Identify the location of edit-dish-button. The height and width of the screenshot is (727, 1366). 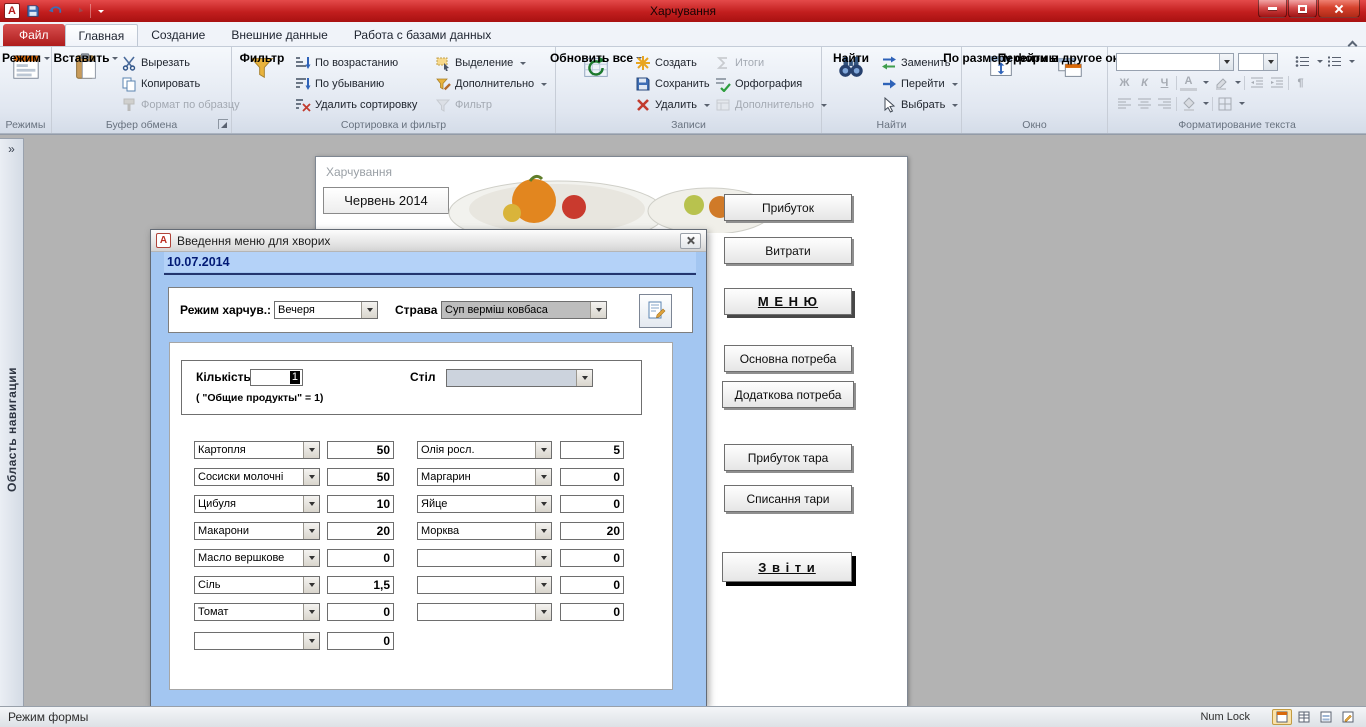
(655, 311).